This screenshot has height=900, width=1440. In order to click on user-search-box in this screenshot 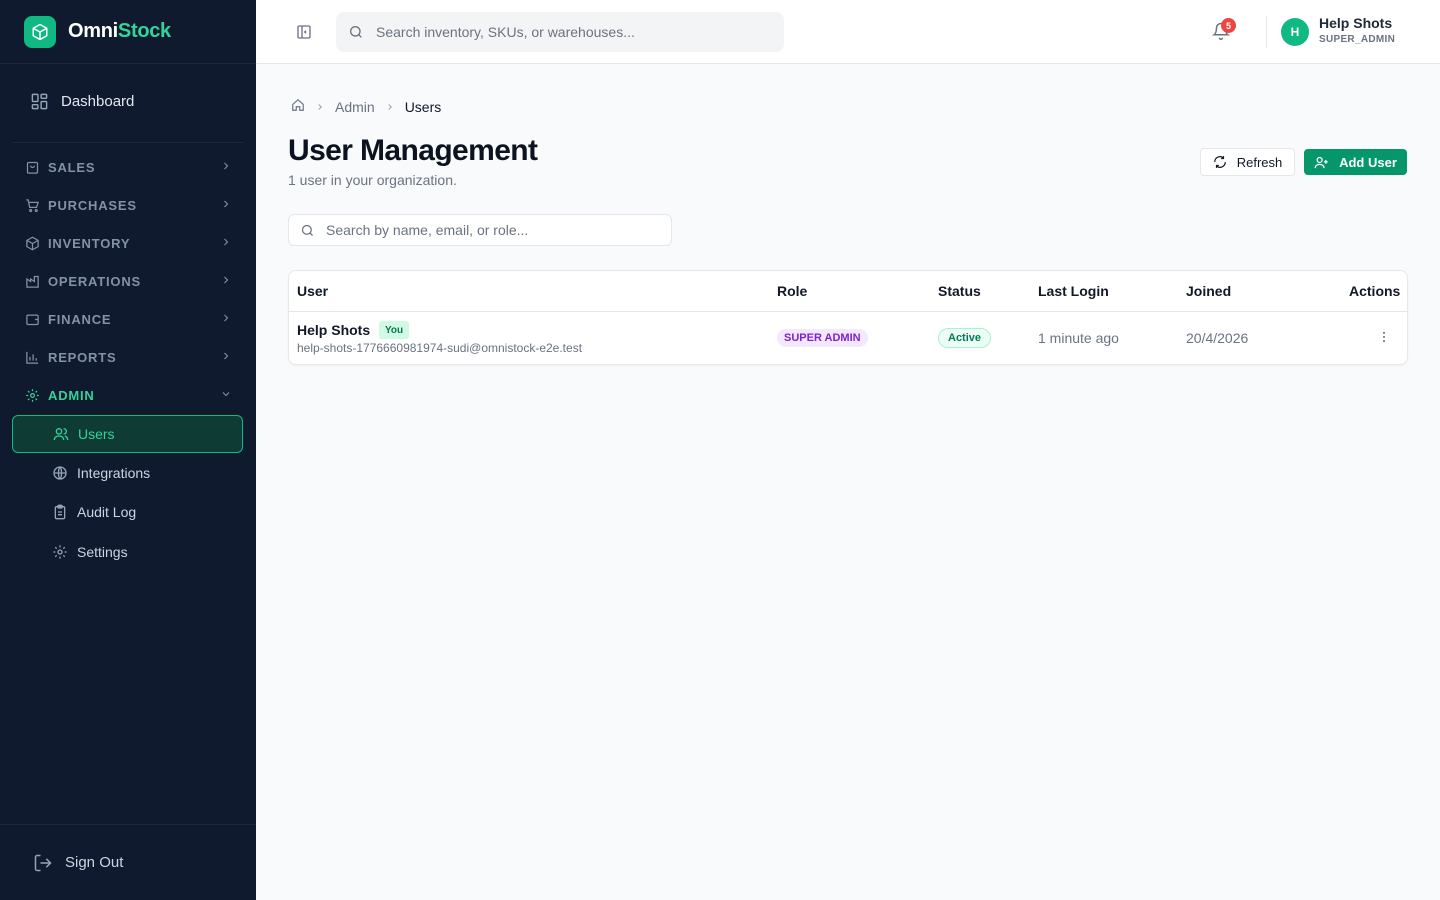, I will do `click(480, 230)`.